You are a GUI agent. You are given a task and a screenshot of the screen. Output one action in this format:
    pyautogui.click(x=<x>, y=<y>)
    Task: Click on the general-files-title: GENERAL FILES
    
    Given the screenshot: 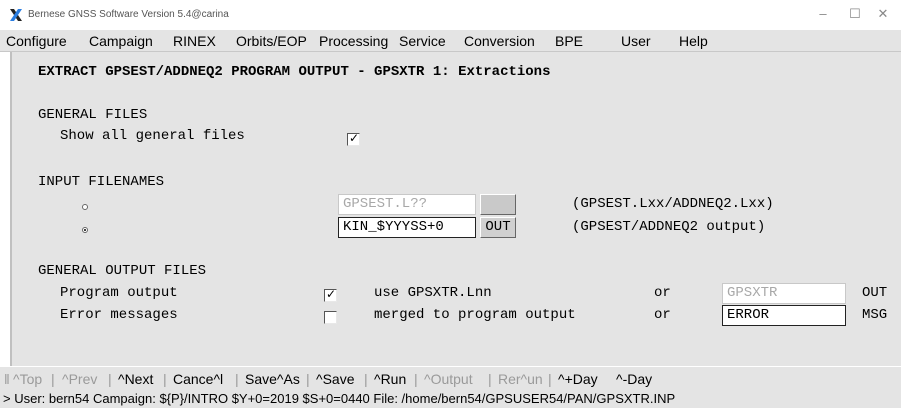 What is the action you would take?
    pyautogui.click(x=93, y=115)
    